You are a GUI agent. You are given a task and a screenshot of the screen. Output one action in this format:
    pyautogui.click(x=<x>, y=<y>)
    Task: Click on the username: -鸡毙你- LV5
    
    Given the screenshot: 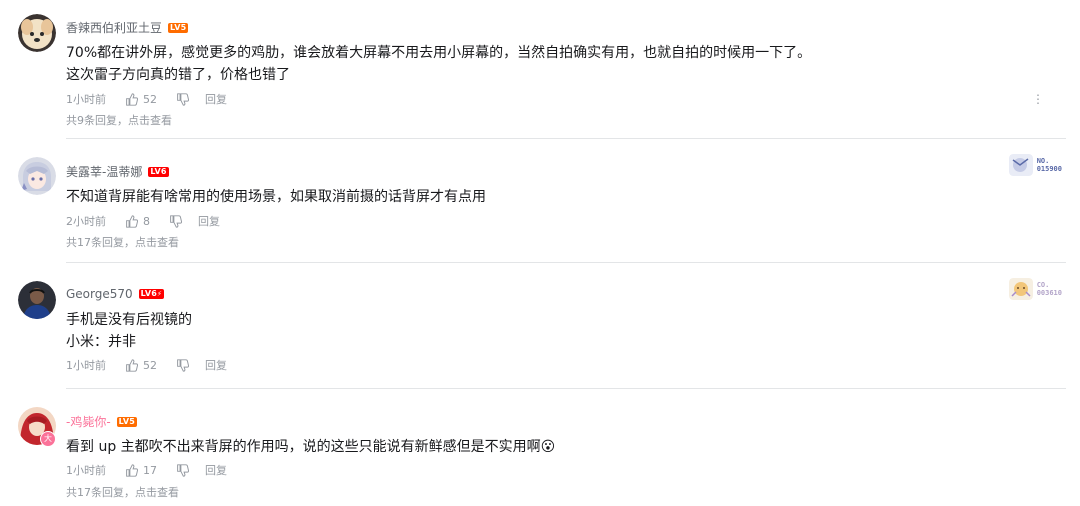 What is the action you would take?
    pyautogui.click(x=102, y=421)
    